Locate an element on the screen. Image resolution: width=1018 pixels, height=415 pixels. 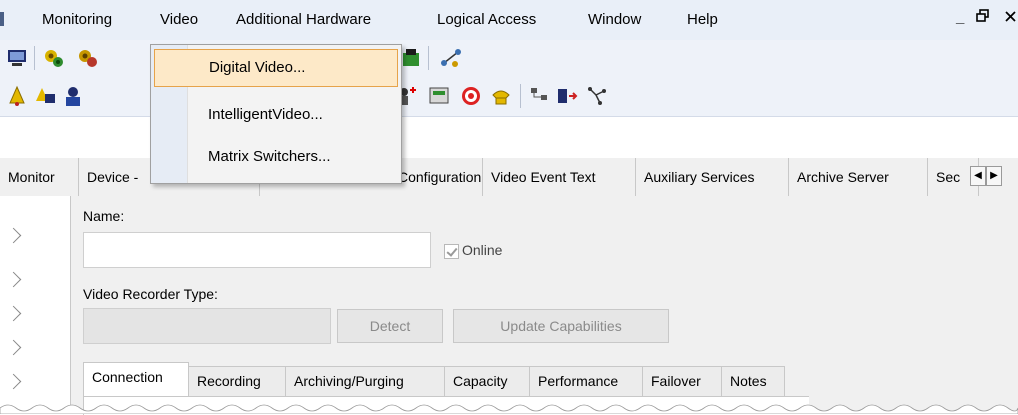
recorder-type-label: Video Recorder Type: is located at coordinates (150, 294).